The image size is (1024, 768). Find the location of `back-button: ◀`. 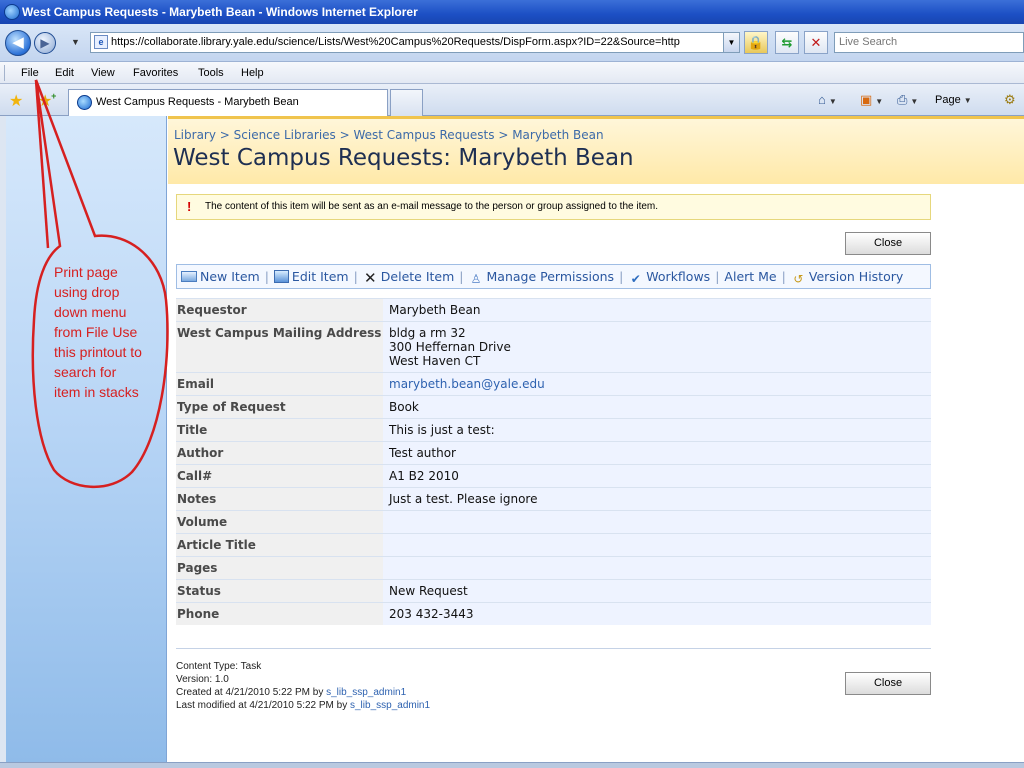

back-button: ◀ is located at coordinates (18, 43).